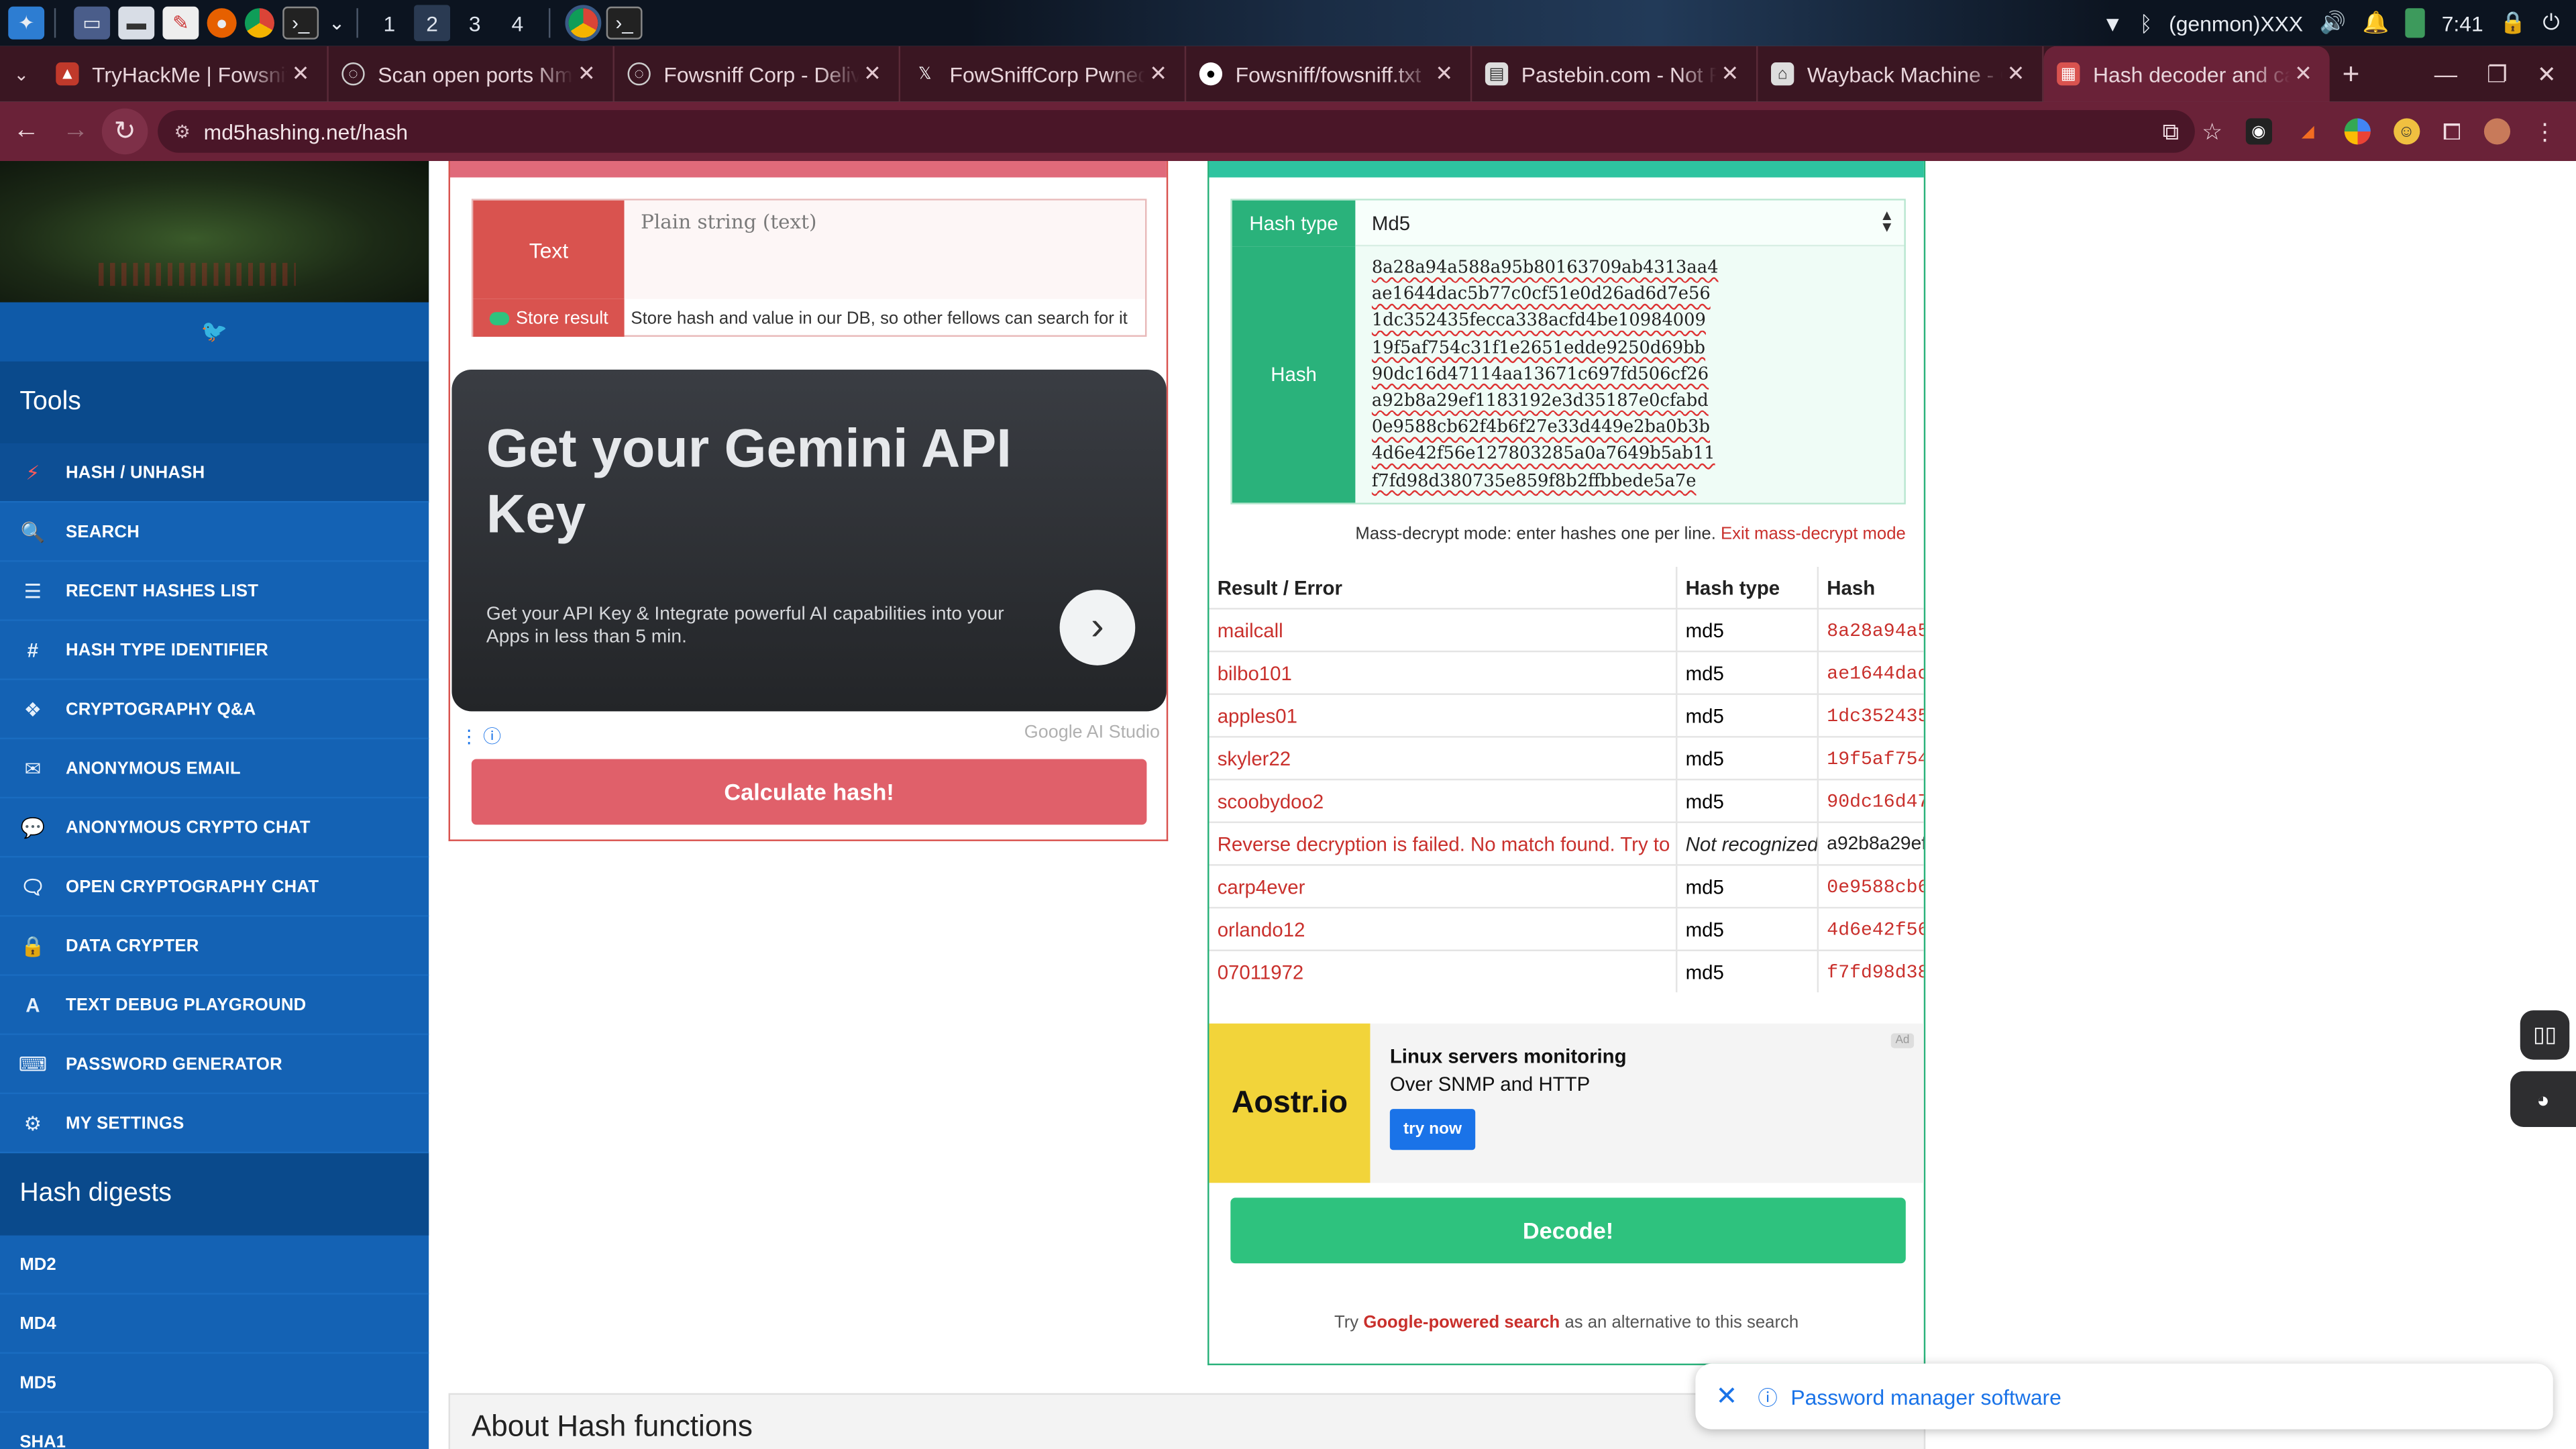  Describe the element at coordinates (809, 792) in the screenshot. I see `calculate-hash-button: Calculate hash!` at that location.